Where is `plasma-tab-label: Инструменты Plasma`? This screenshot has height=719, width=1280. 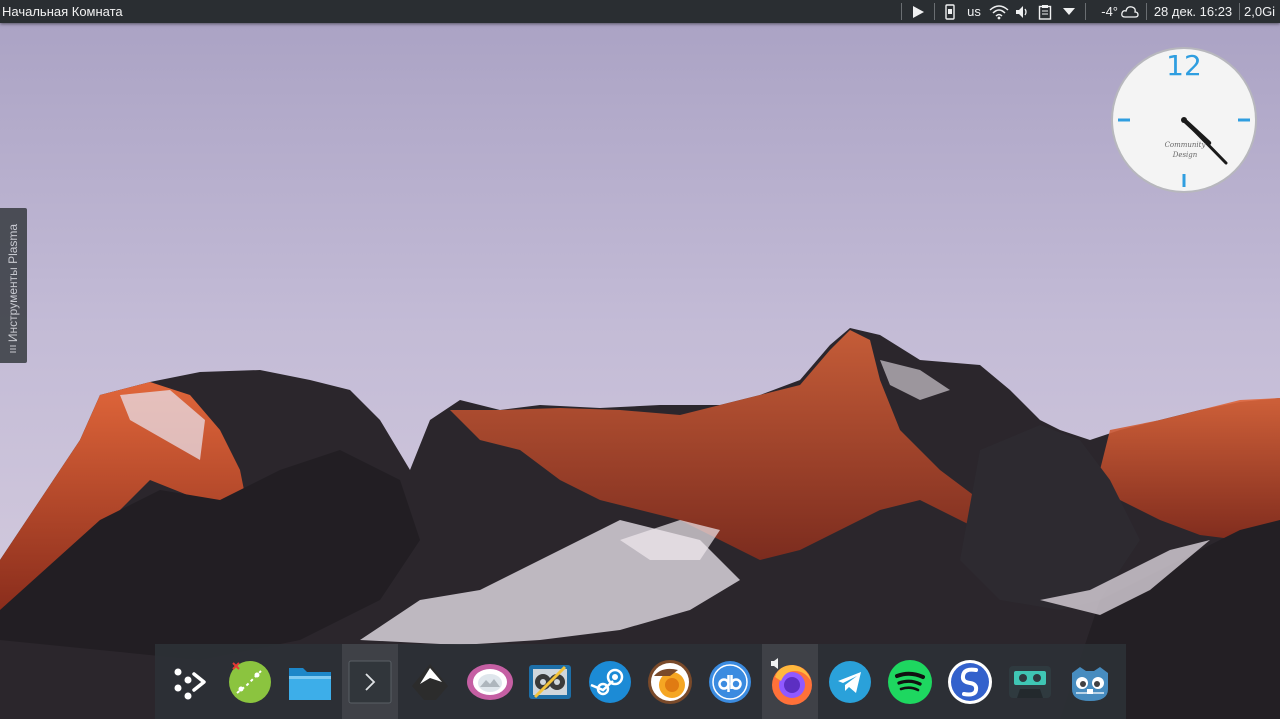 plasma-tab-label: Инструменты Plasma is located at coordinates (13, 283).